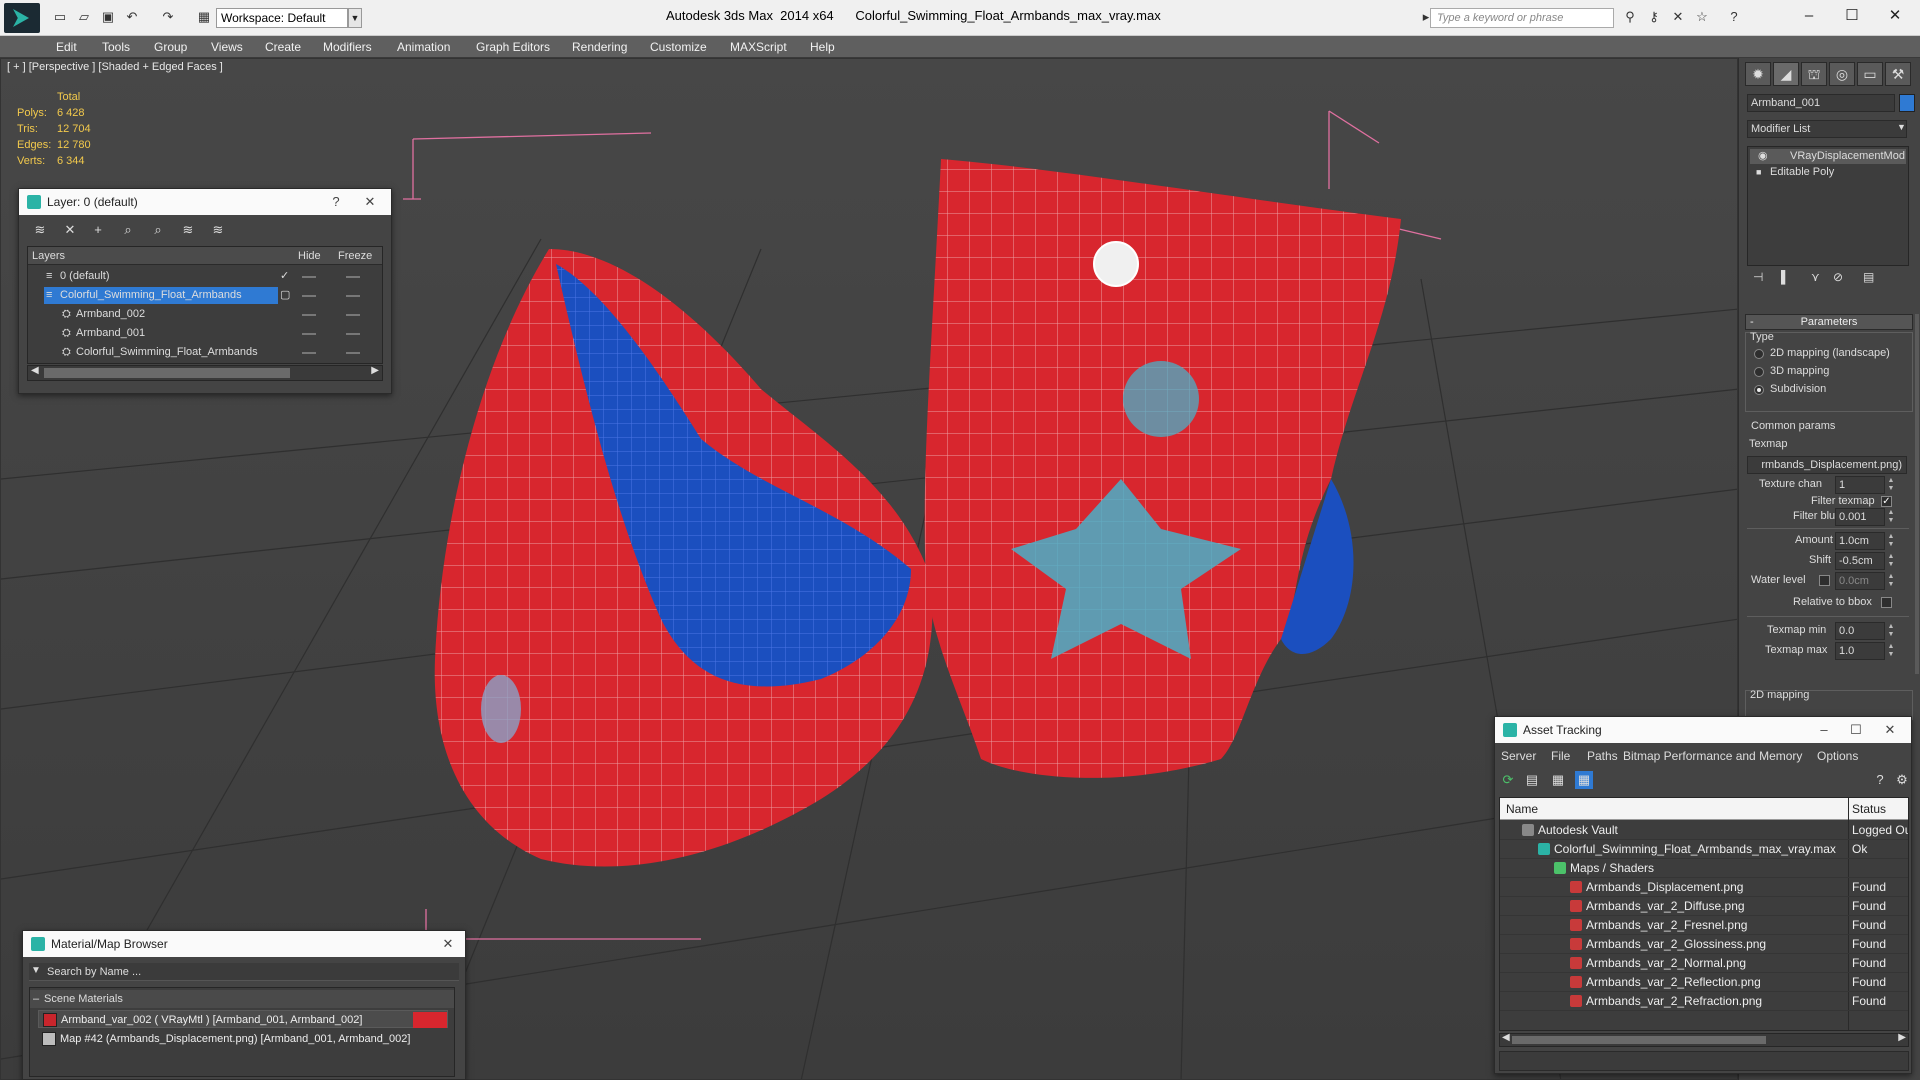  What do you see at coordinates (1860, 561) in the screenshot?
I see `shift-spinner: -0.5cm` at bounding box center [1860, 561].